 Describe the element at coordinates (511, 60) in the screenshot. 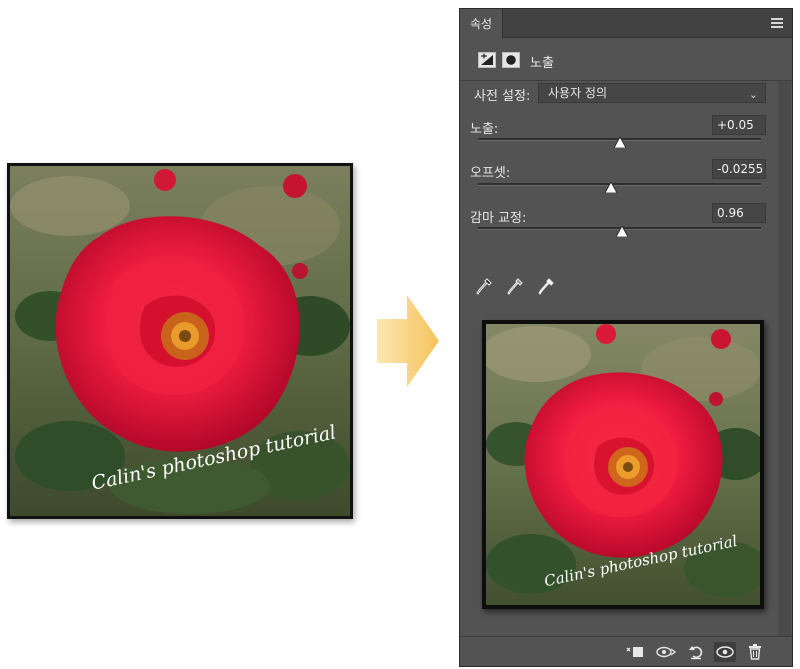

I see `layer-mask-icon` at that location.